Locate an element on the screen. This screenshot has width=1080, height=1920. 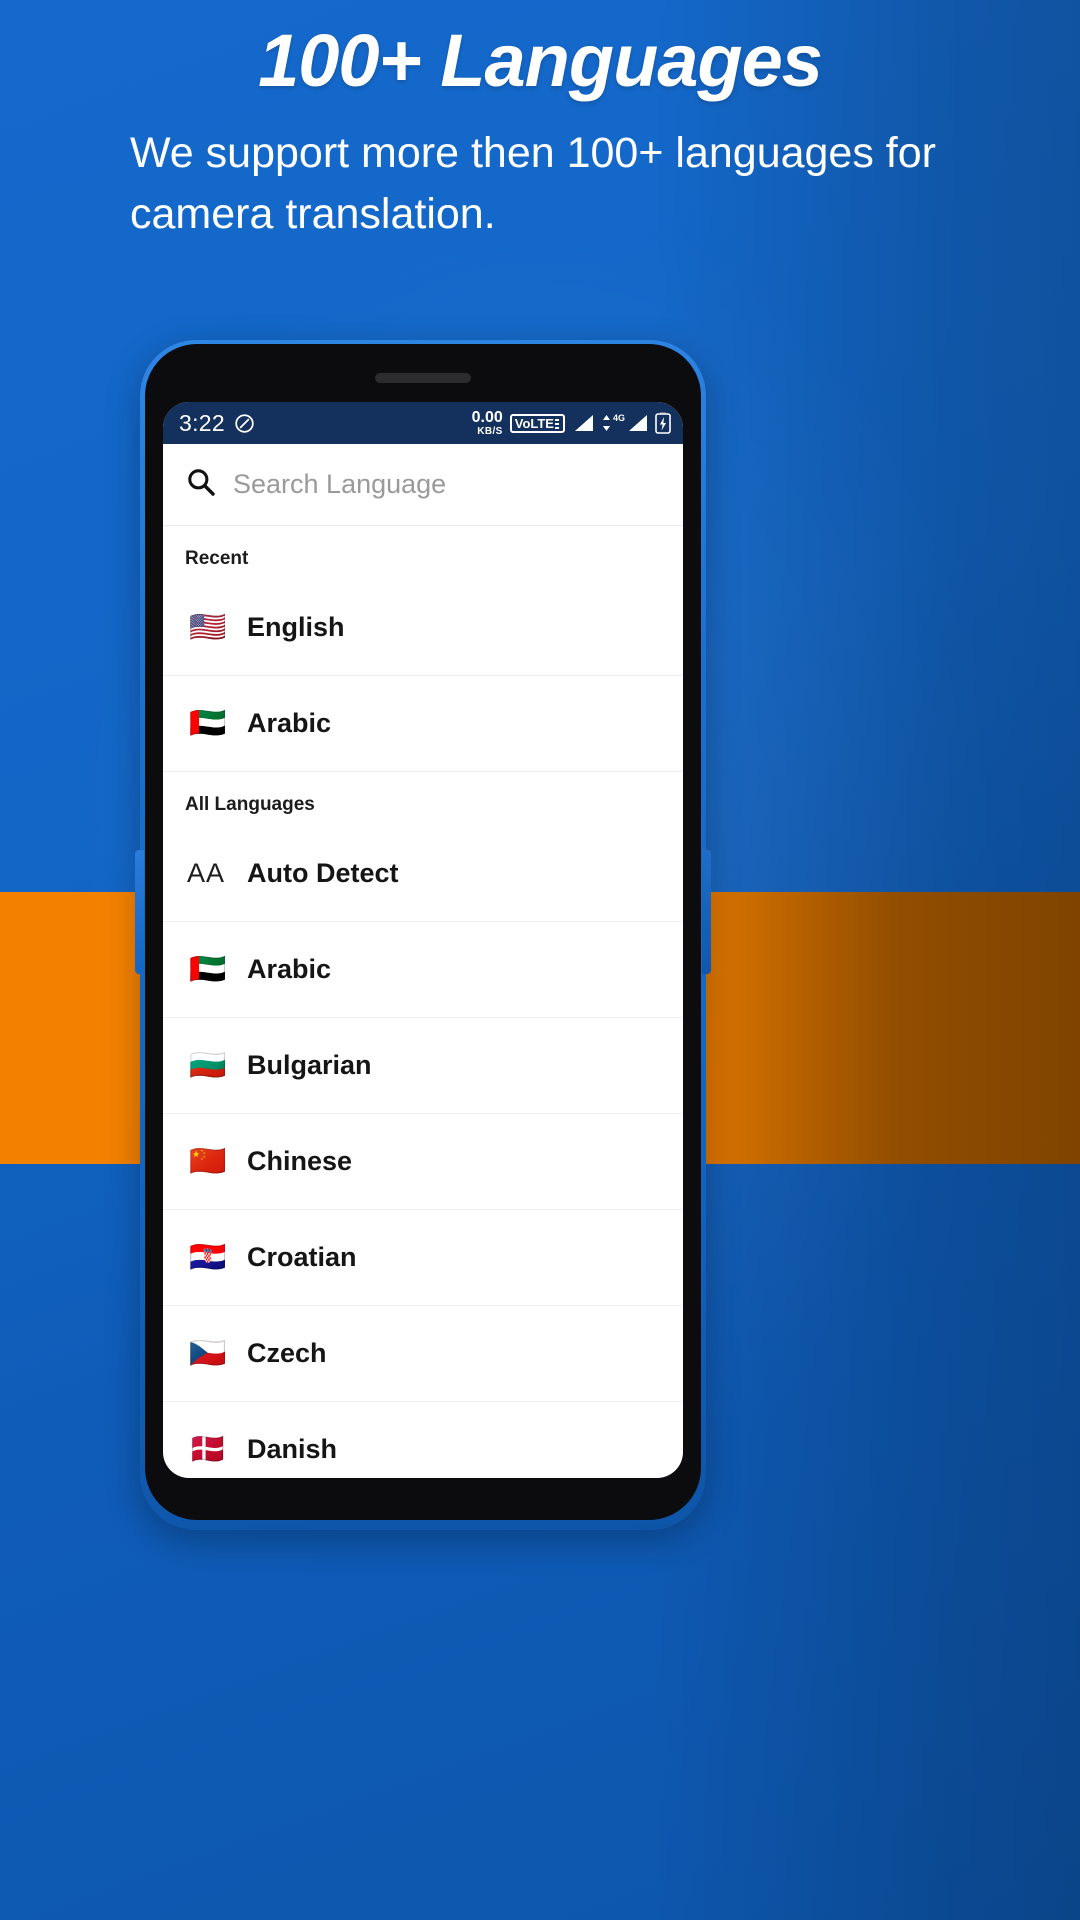
language-name: Danish is located at coordinates (292, 1449).